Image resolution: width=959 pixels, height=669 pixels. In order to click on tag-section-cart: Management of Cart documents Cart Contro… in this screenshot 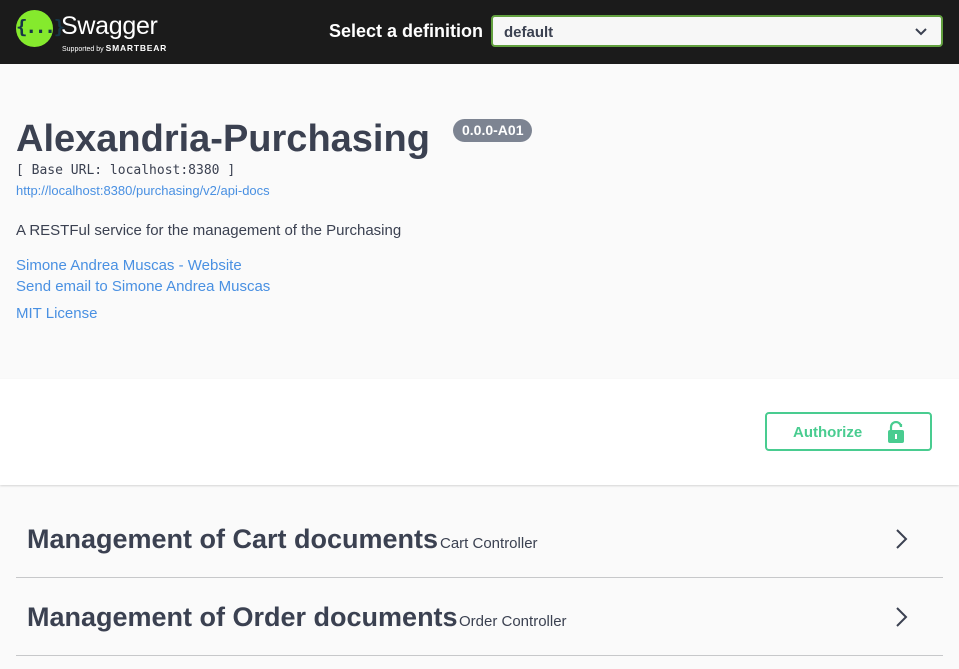, I will do `click(479, 539)`.